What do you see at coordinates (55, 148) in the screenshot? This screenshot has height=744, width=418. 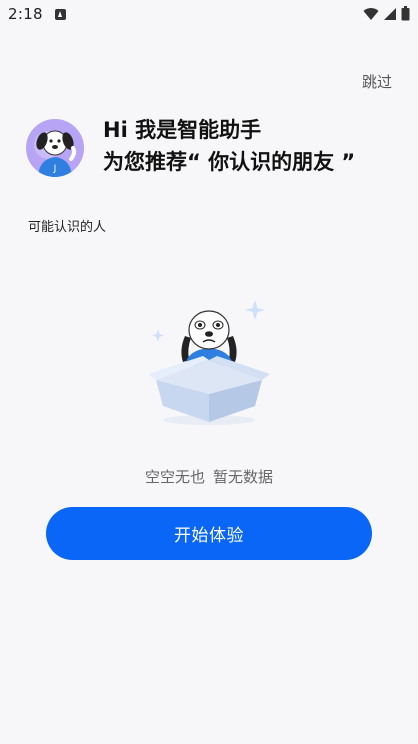 I see `dog-mascot-avatar-icon: J` at bounding box center [55, 148].